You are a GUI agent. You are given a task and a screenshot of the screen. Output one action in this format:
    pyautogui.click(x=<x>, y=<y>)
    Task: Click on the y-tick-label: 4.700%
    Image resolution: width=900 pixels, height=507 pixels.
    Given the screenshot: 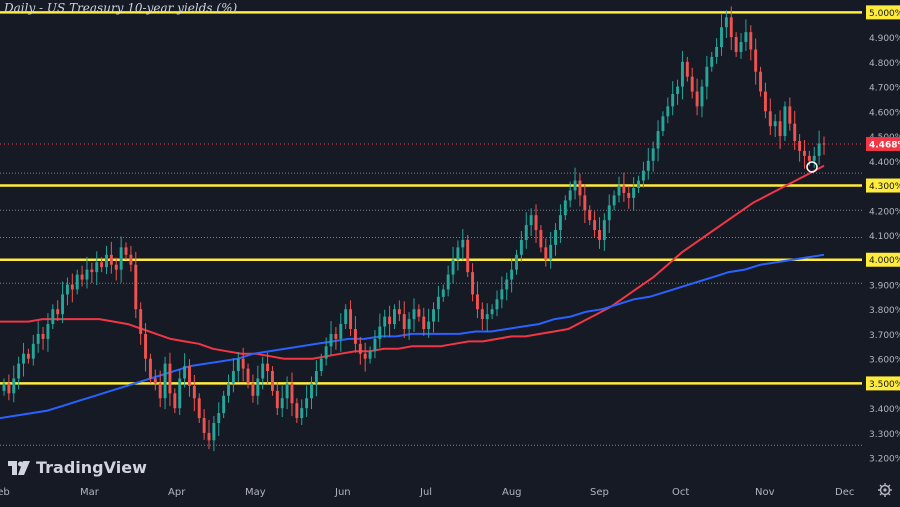 What is the action you would take?
    pyautogui.click(x=884, y=89)
    